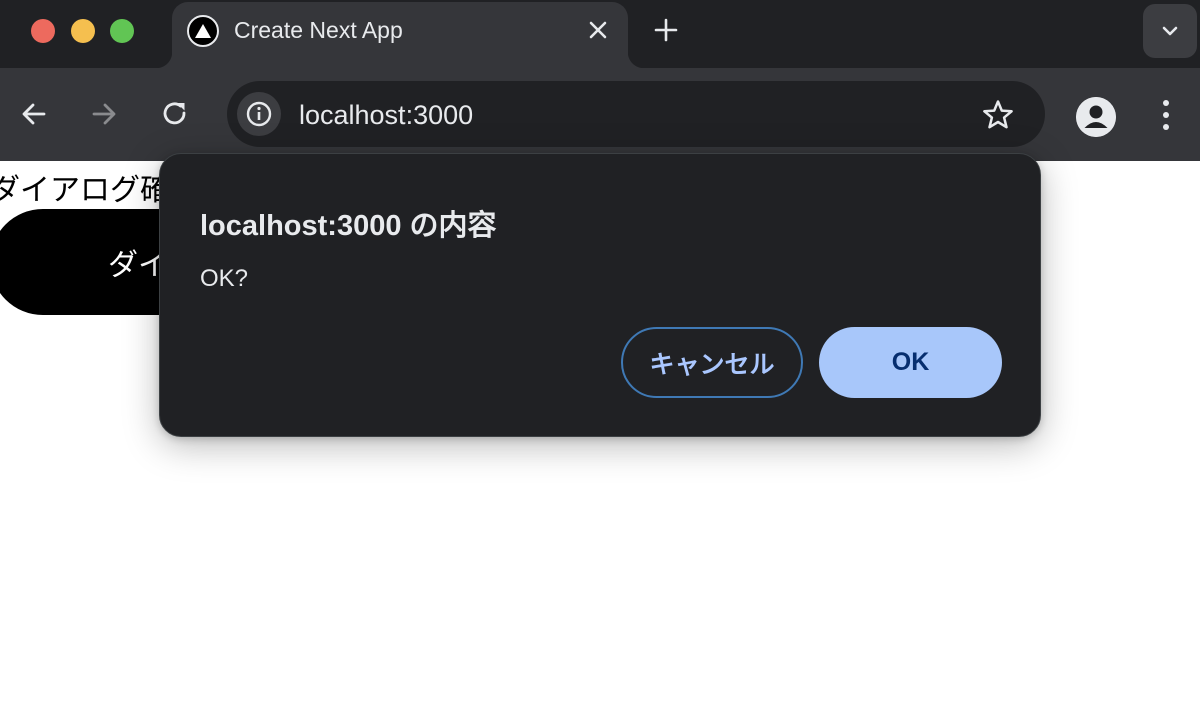 This screenshot has height=722, width=1200. Describe the element at coordinates (598, 30) in the screenshot. I see `close-icon` at that location.